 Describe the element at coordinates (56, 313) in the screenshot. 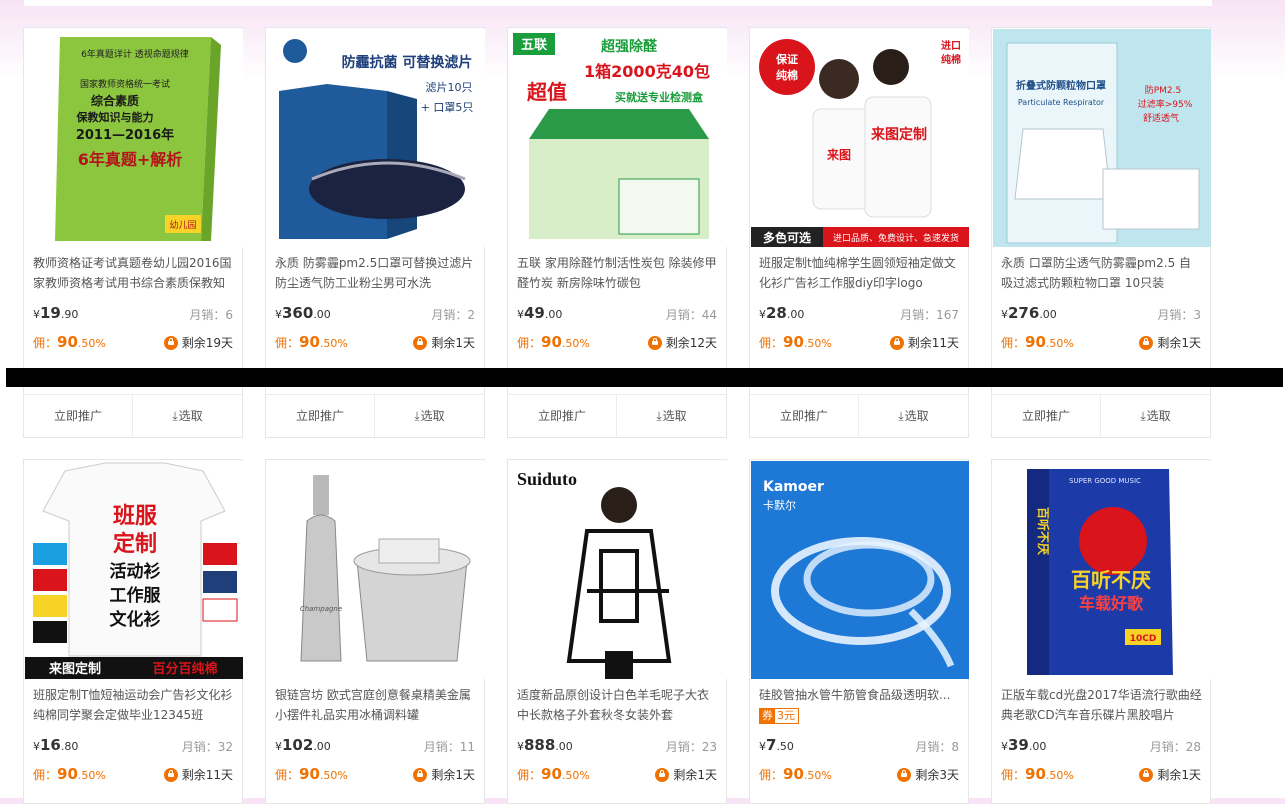

I see `product-price: ¥19.90` at that location.